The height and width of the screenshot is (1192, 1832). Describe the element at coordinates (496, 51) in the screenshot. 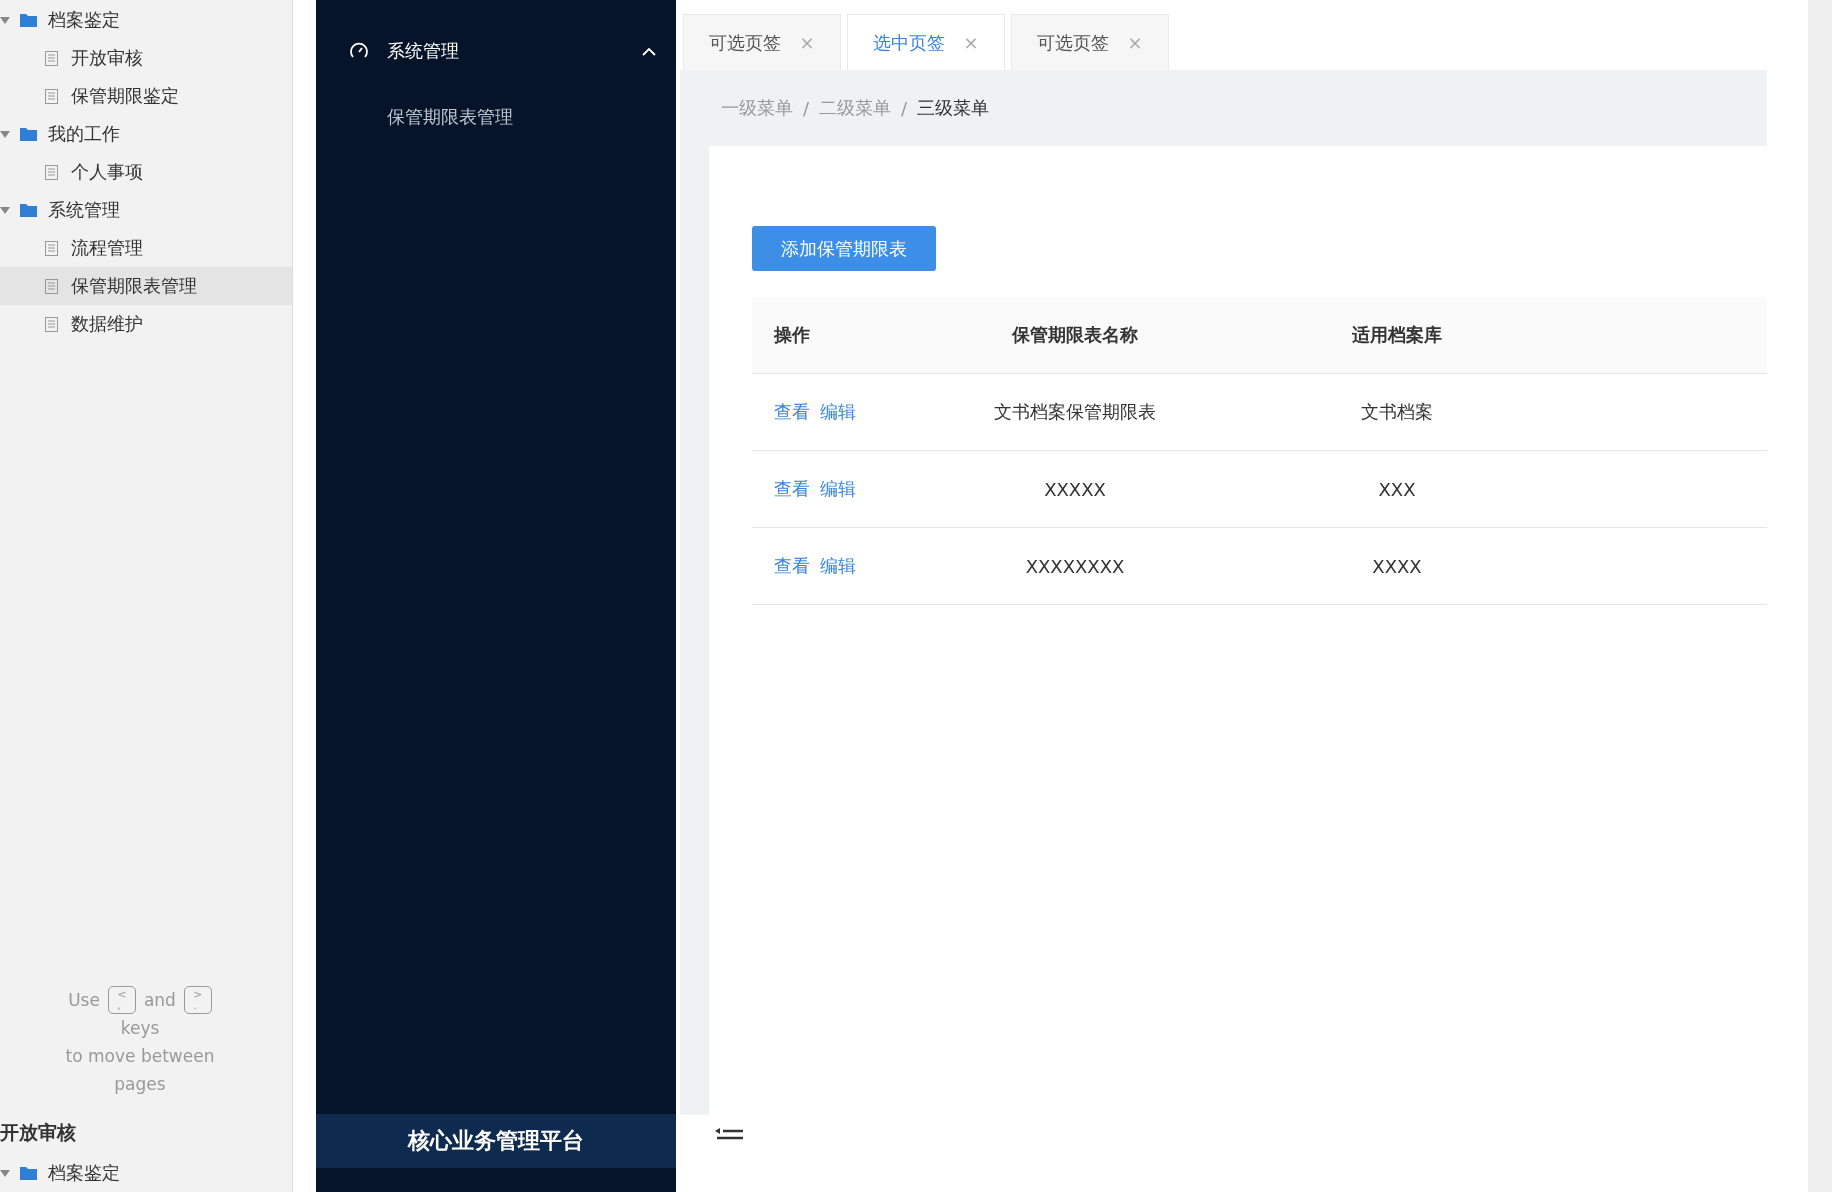

I see `menu-group: 系统管理` at that location.